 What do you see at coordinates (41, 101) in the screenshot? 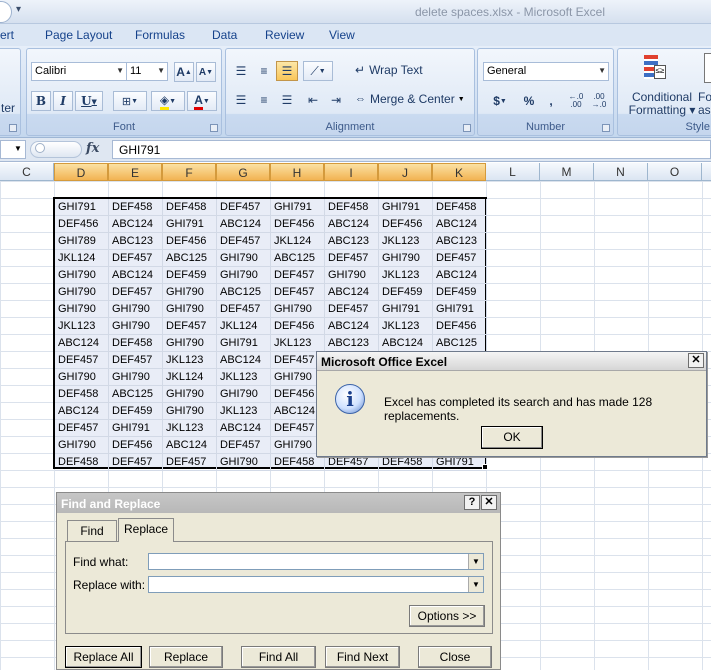
I see `bold-button: B` at bounding box center [41, 101].